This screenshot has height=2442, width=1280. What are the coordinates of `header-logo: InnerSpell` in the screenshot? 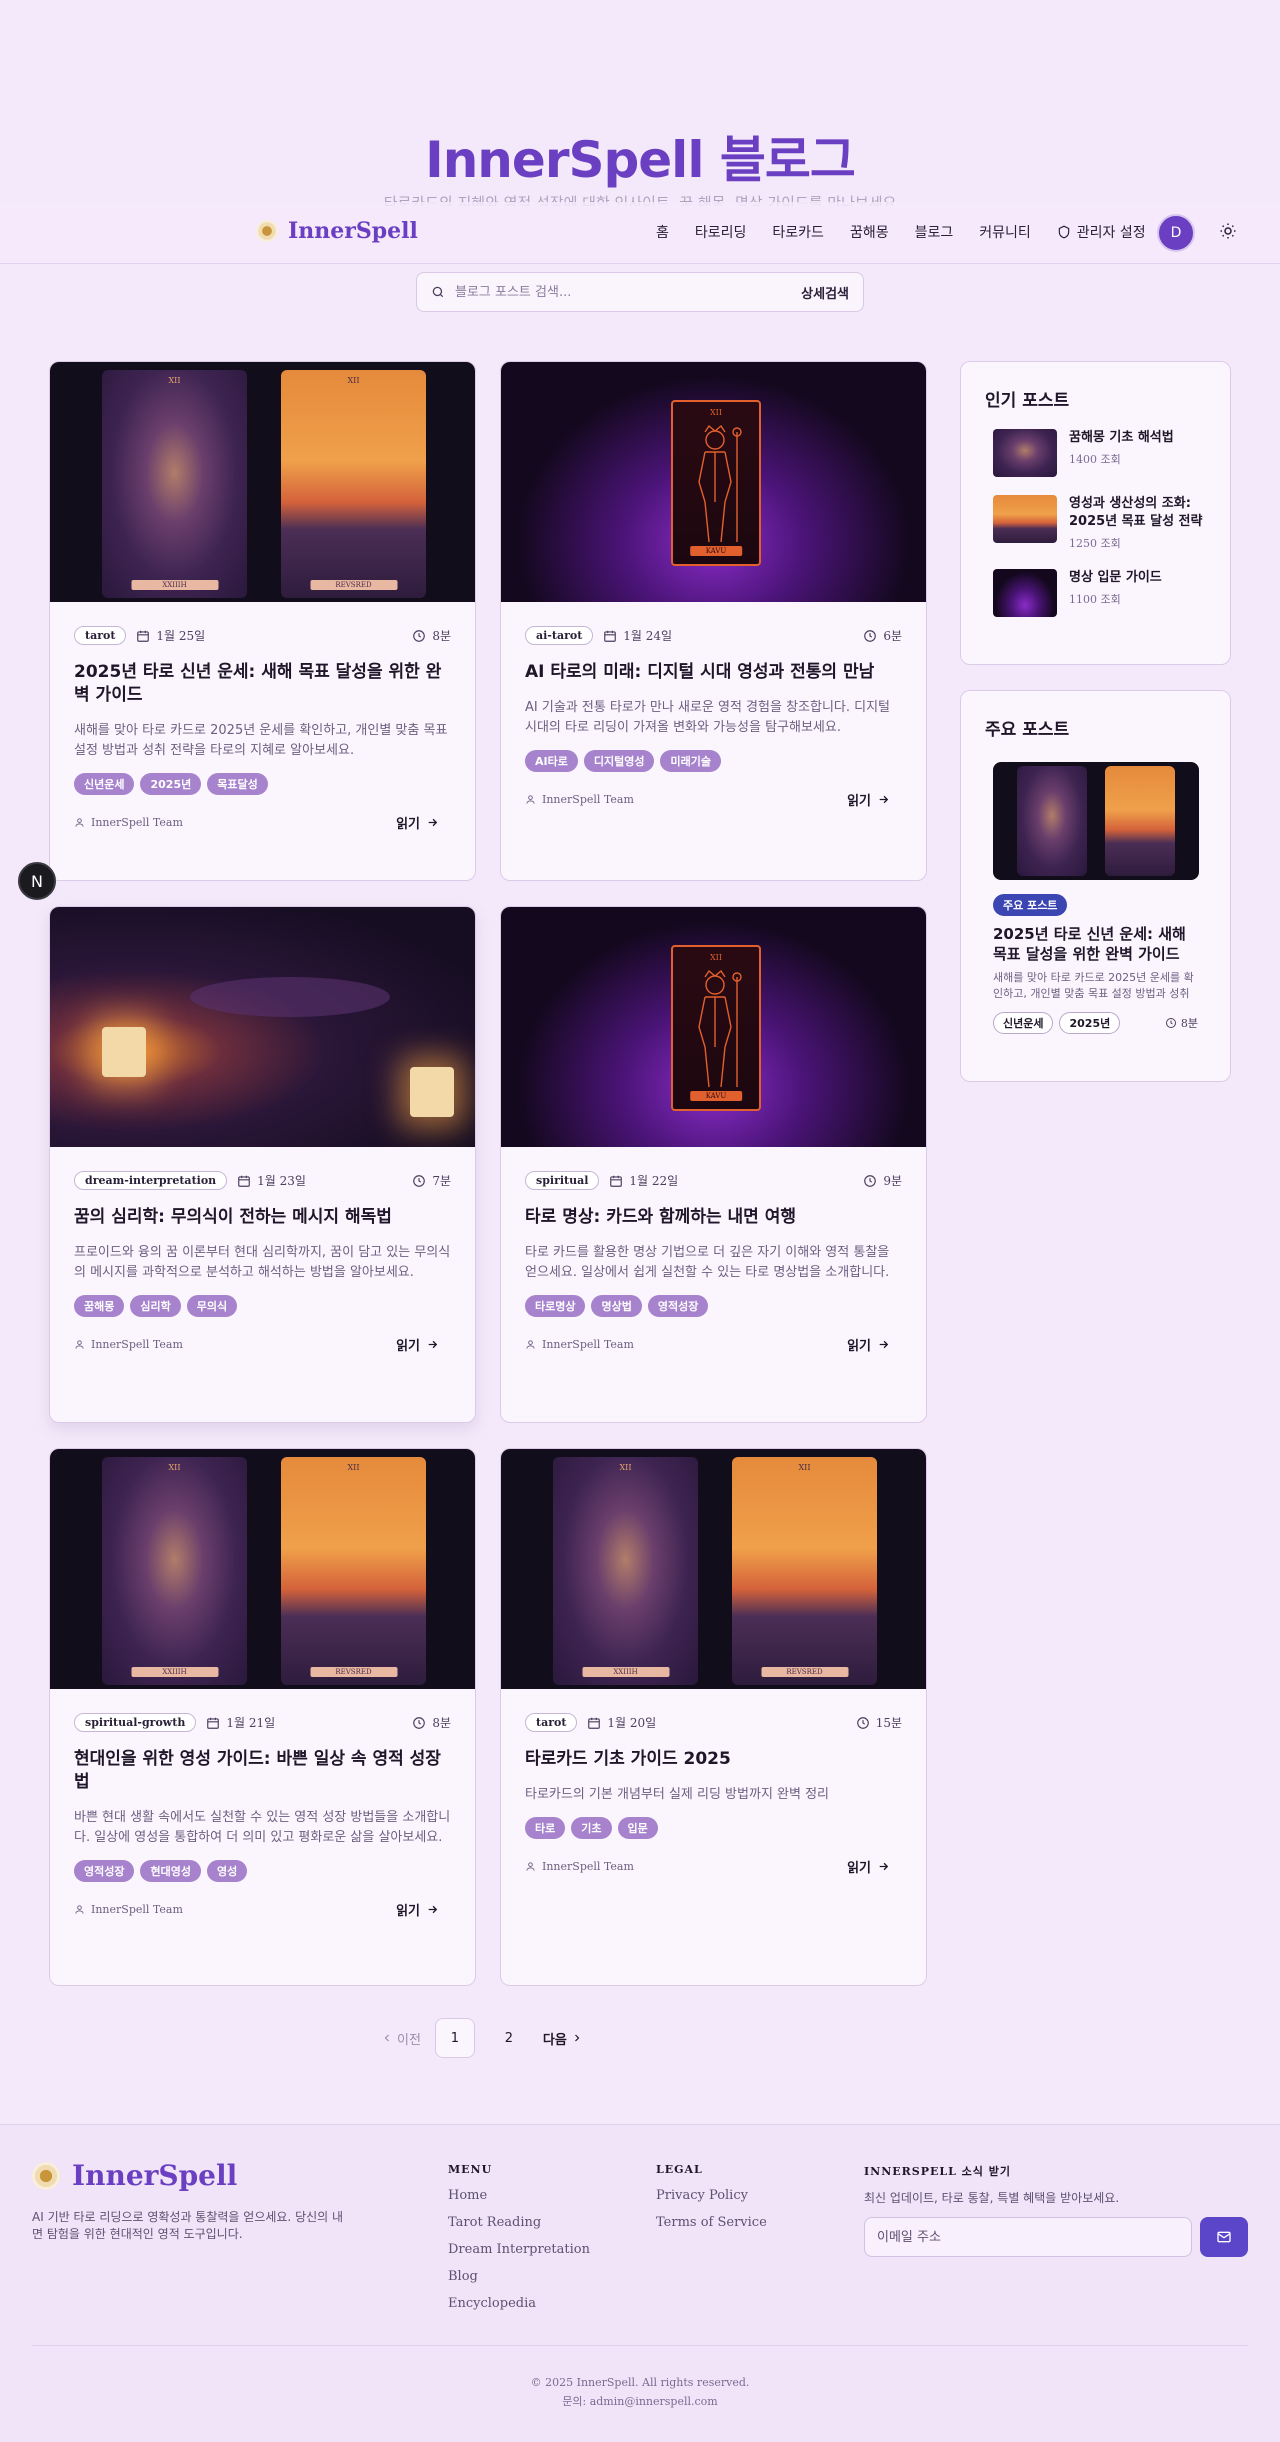 It's located at (337, 231).